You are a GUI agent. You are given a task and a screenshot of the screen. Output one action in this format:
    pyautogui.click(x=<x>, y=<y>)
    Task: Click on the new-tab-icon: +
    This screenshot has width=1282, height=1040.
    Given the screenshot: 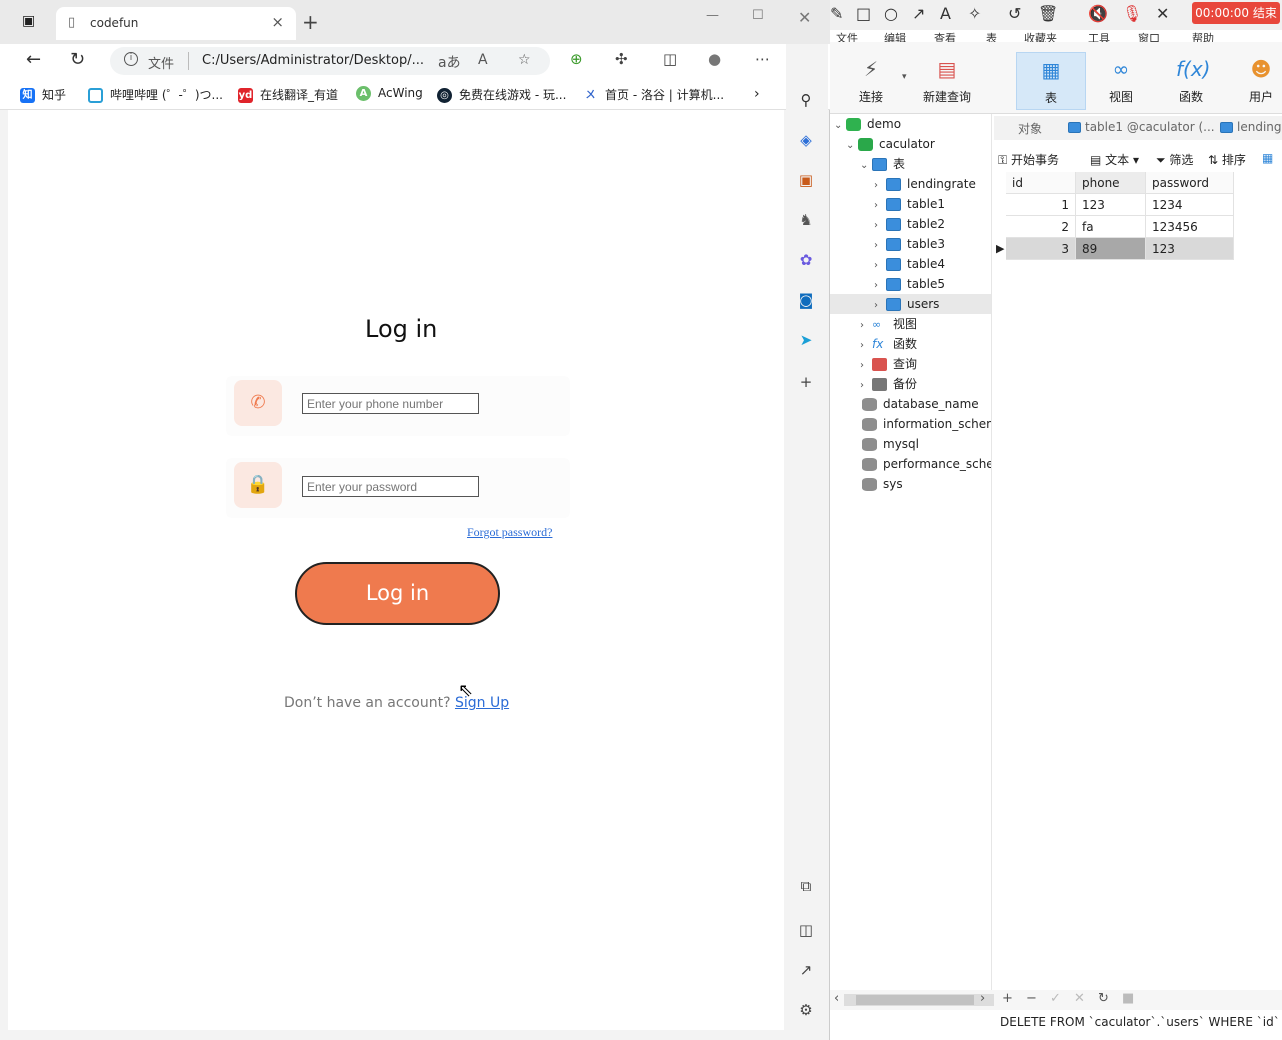 What is the action you would take?
    pyautogui.click(x=310, y=22)
    